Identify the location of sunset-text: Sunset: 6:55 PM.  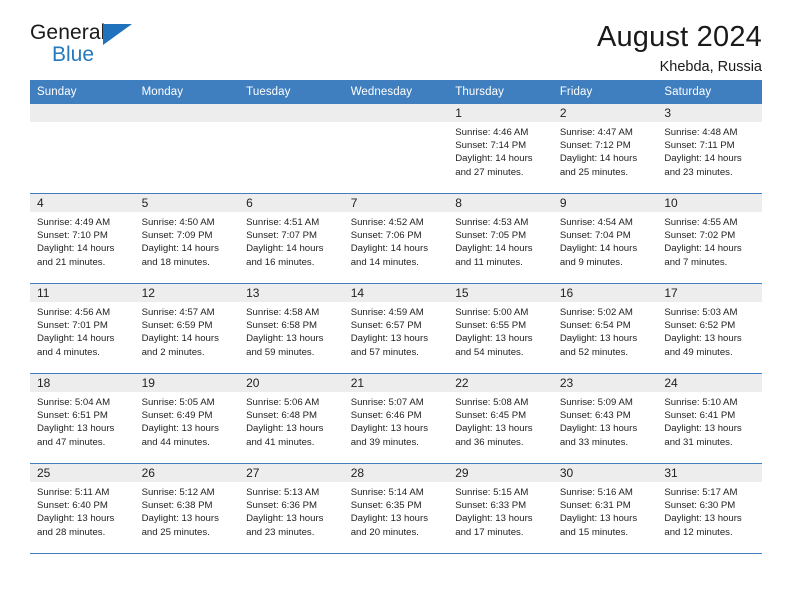
(491, 326).